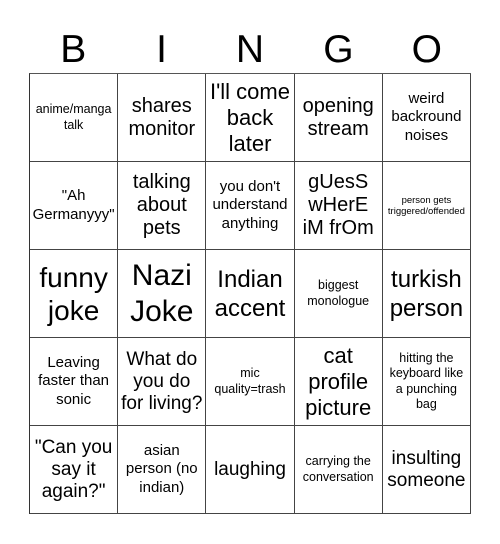 The image size is (500, 544). I want to click on bingo-cell: I'll come back later, so click(250, 118).